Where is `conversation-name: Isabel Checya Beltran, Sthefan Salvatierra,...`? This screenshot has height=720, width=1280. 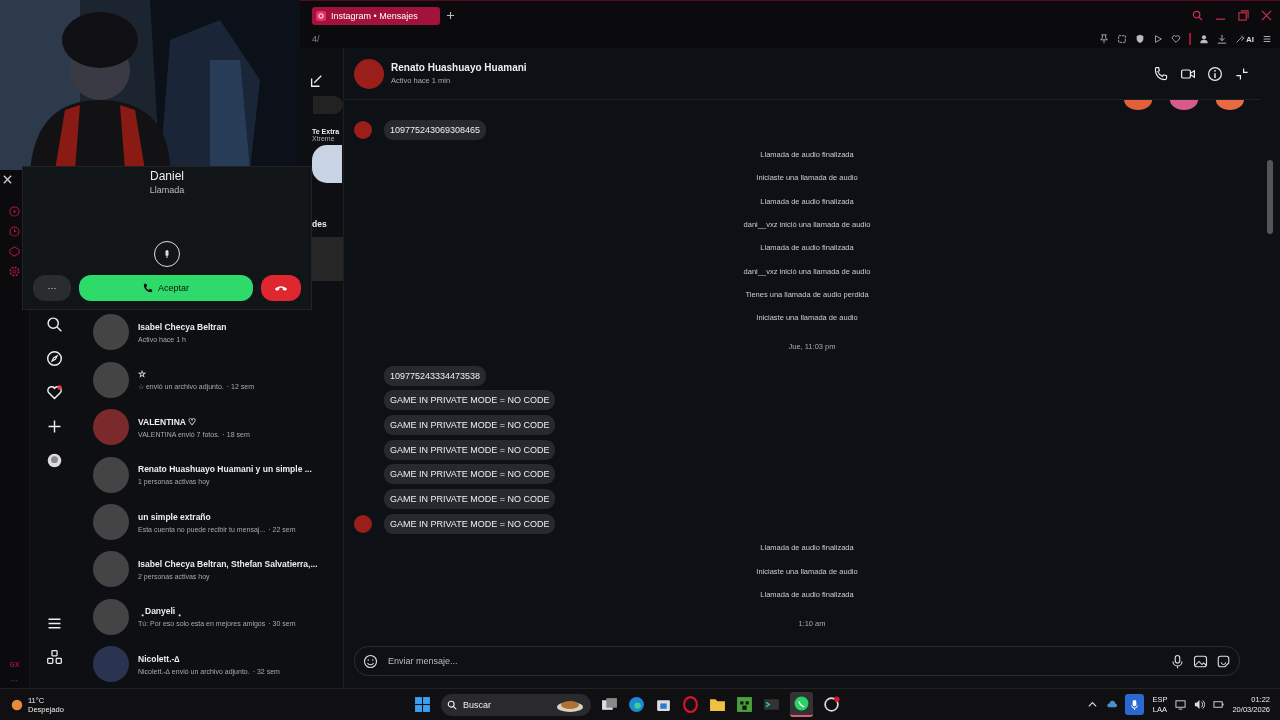
conversation-name: Isabel Checya Beltran, Sthefan Salvatierra,... is located at coordinates (228, 563).